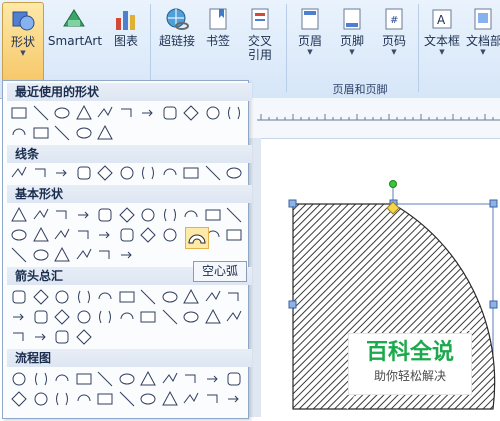 This screenshot has width=500, height=421. I want to click on header-button: 页眉 ▼, so click(310, 29).